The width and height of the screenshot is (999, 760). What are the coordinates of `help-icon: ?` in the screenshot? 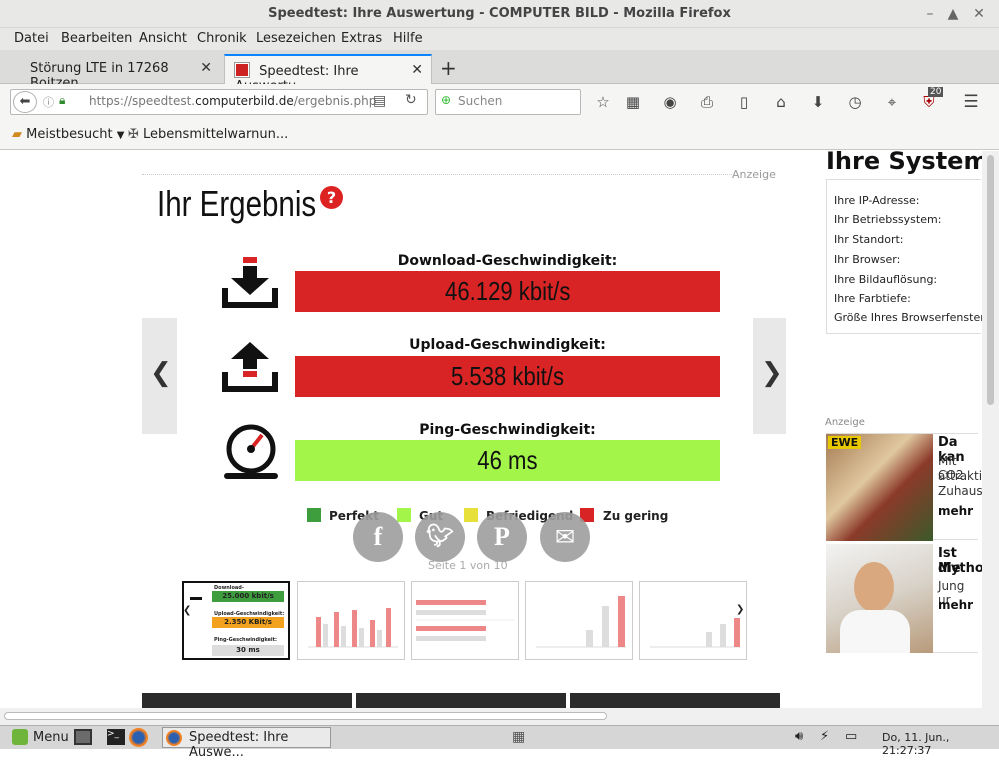 It's located at (331, 197).